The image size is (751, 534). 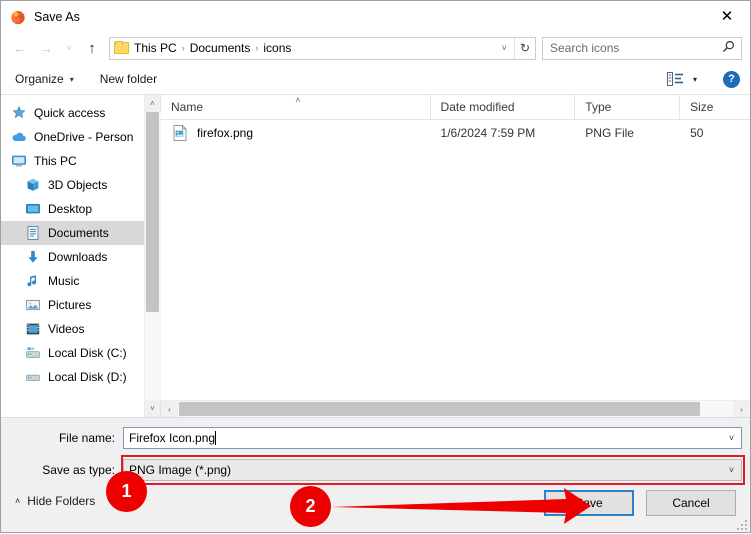 I want to click on save-as-type-row: Save as type: PNG Image (*.png) ˅, so click(x=375, y=470).